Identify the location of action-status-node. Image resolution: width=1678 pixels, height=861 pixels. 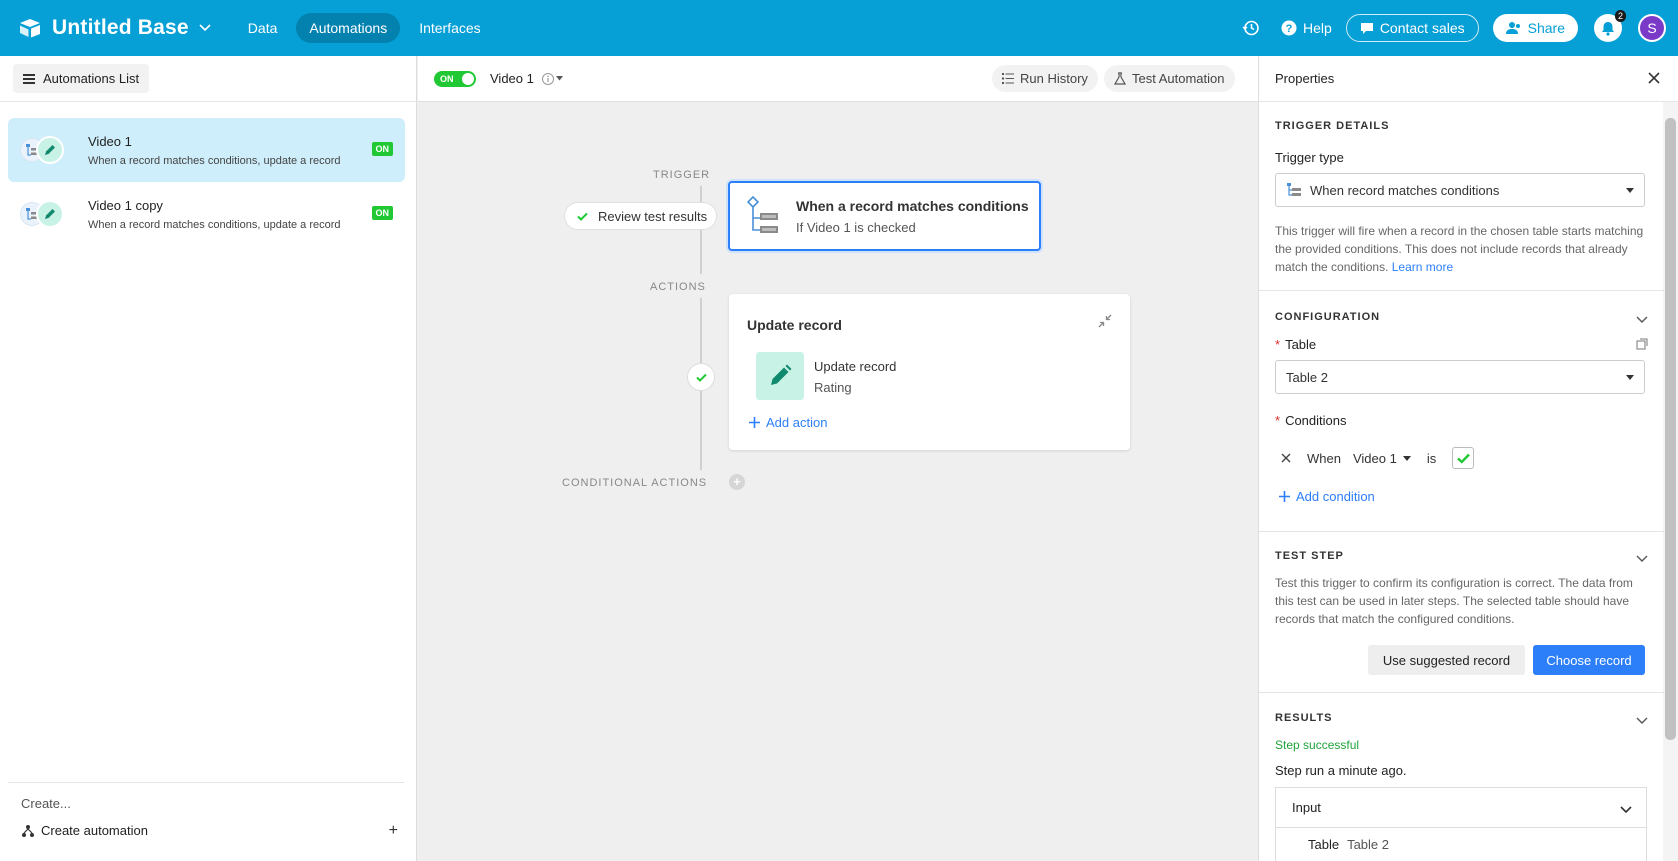
(701, 377).